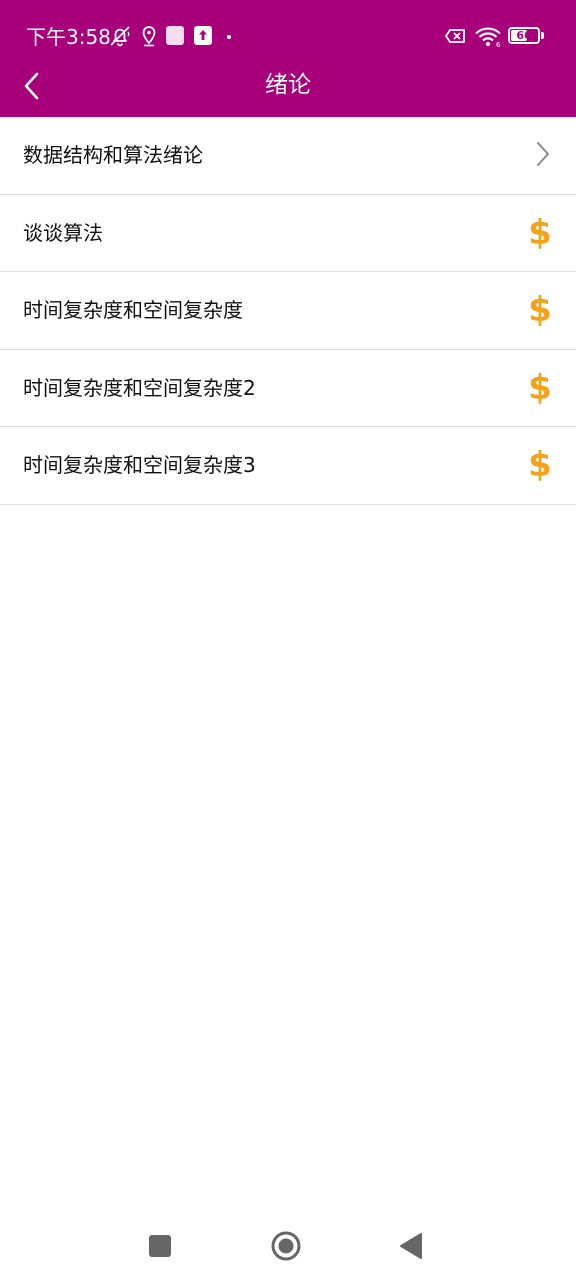 The image size is (576, 1280). I want to click on home-icon, so click(286, 1246).